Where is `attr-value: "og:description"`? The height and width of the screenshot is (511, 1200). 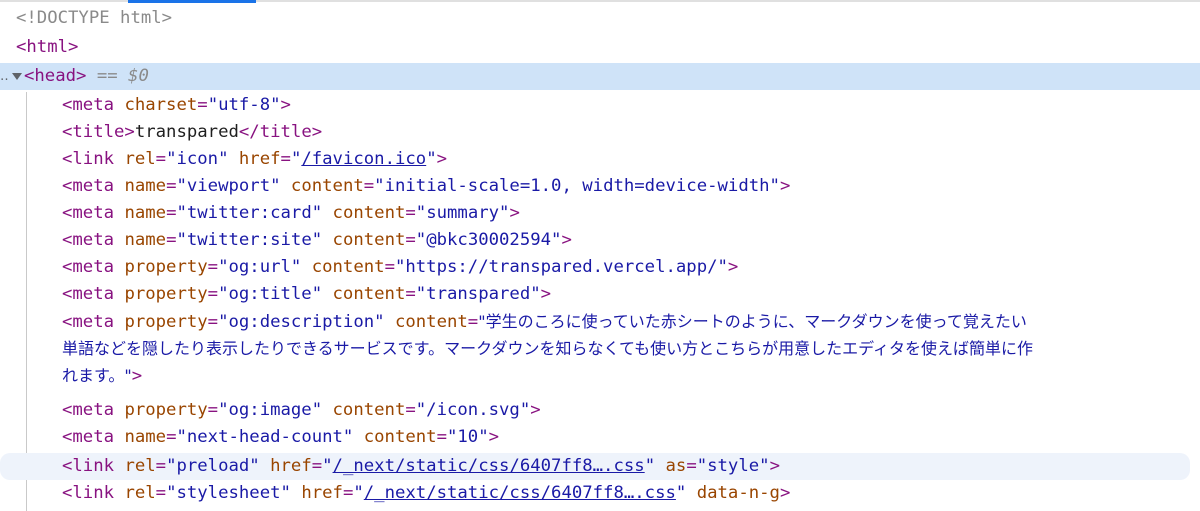 attr-value: "og:description" is located at coordinates (301, 322).